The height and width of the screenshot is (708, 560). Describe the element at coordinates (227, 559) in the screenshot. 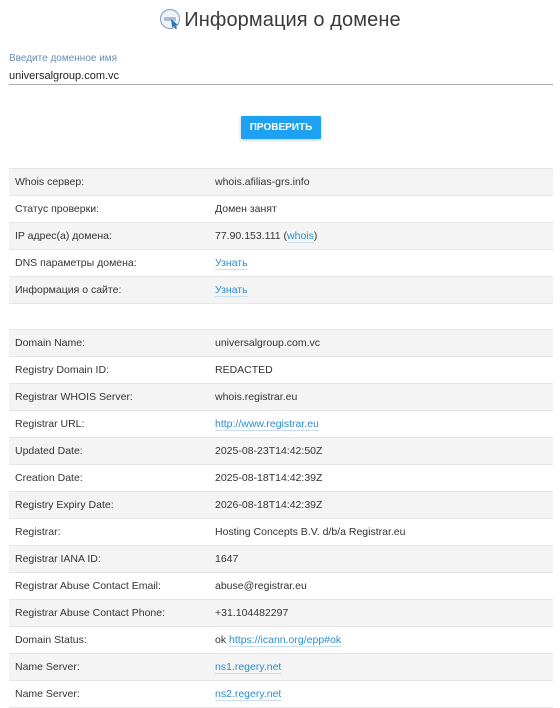

I see `row-value-text: 1647` at that location.